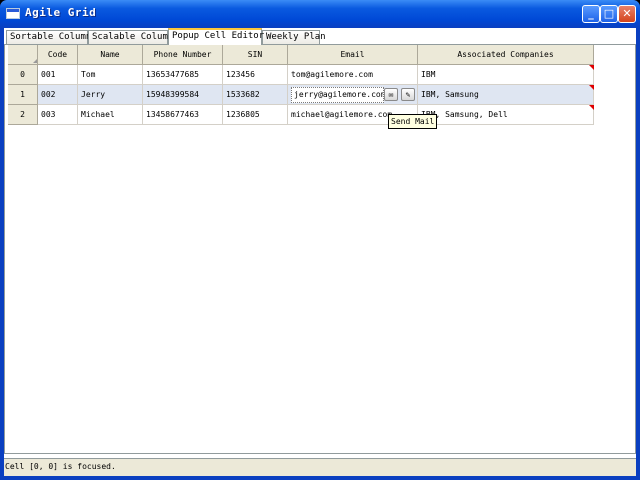 The image size is (640, 480). Describe the element at coordinates (130, 37) in the screenshot. I see `tab-scalable-column: Scalable Column` at that location.